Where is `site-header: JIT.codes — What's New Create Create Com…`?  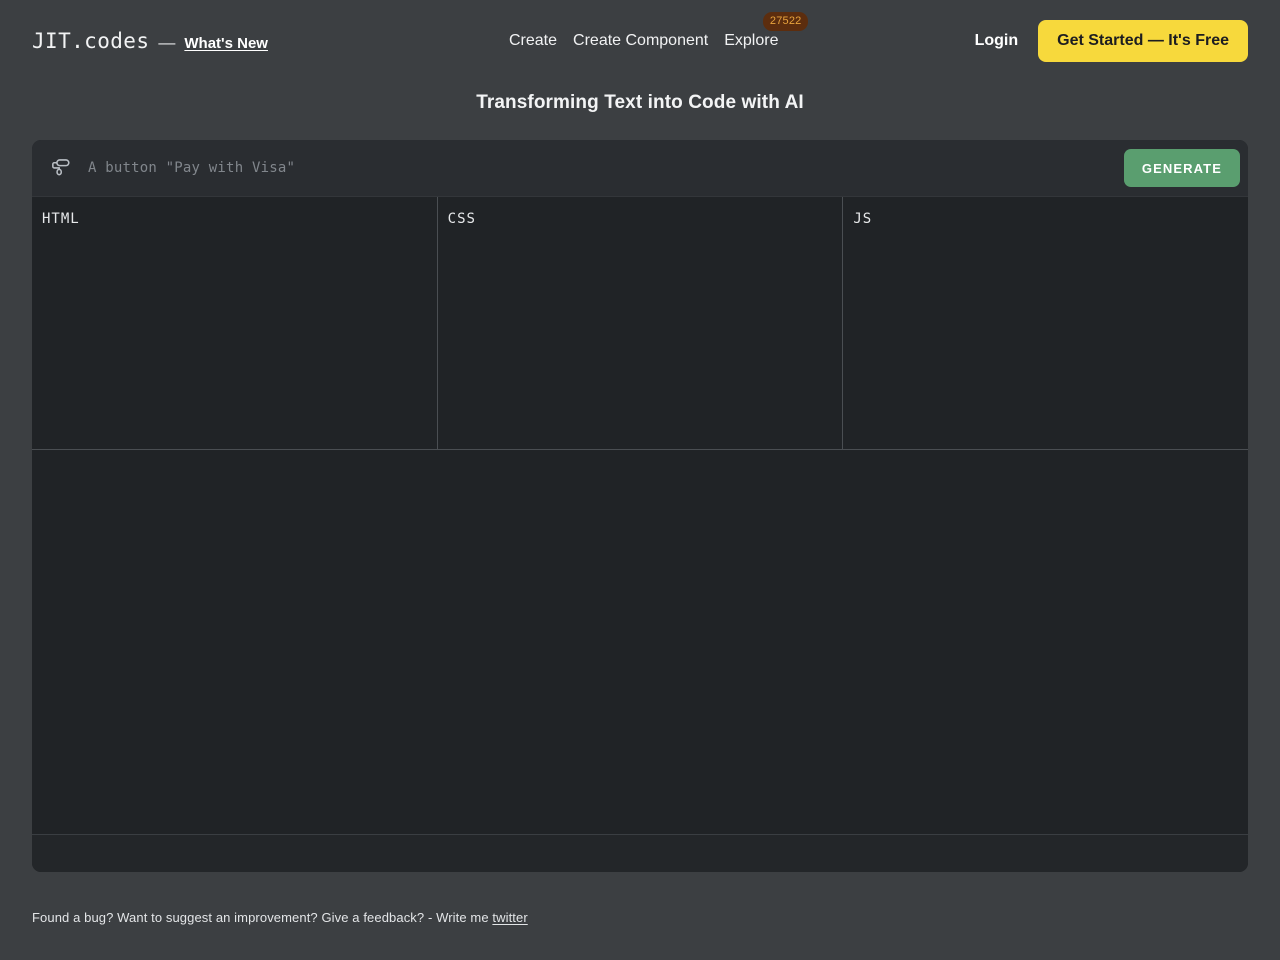
site-header: JIT.codes — What's New Create Create Com… is located at coordinates (640, 40).